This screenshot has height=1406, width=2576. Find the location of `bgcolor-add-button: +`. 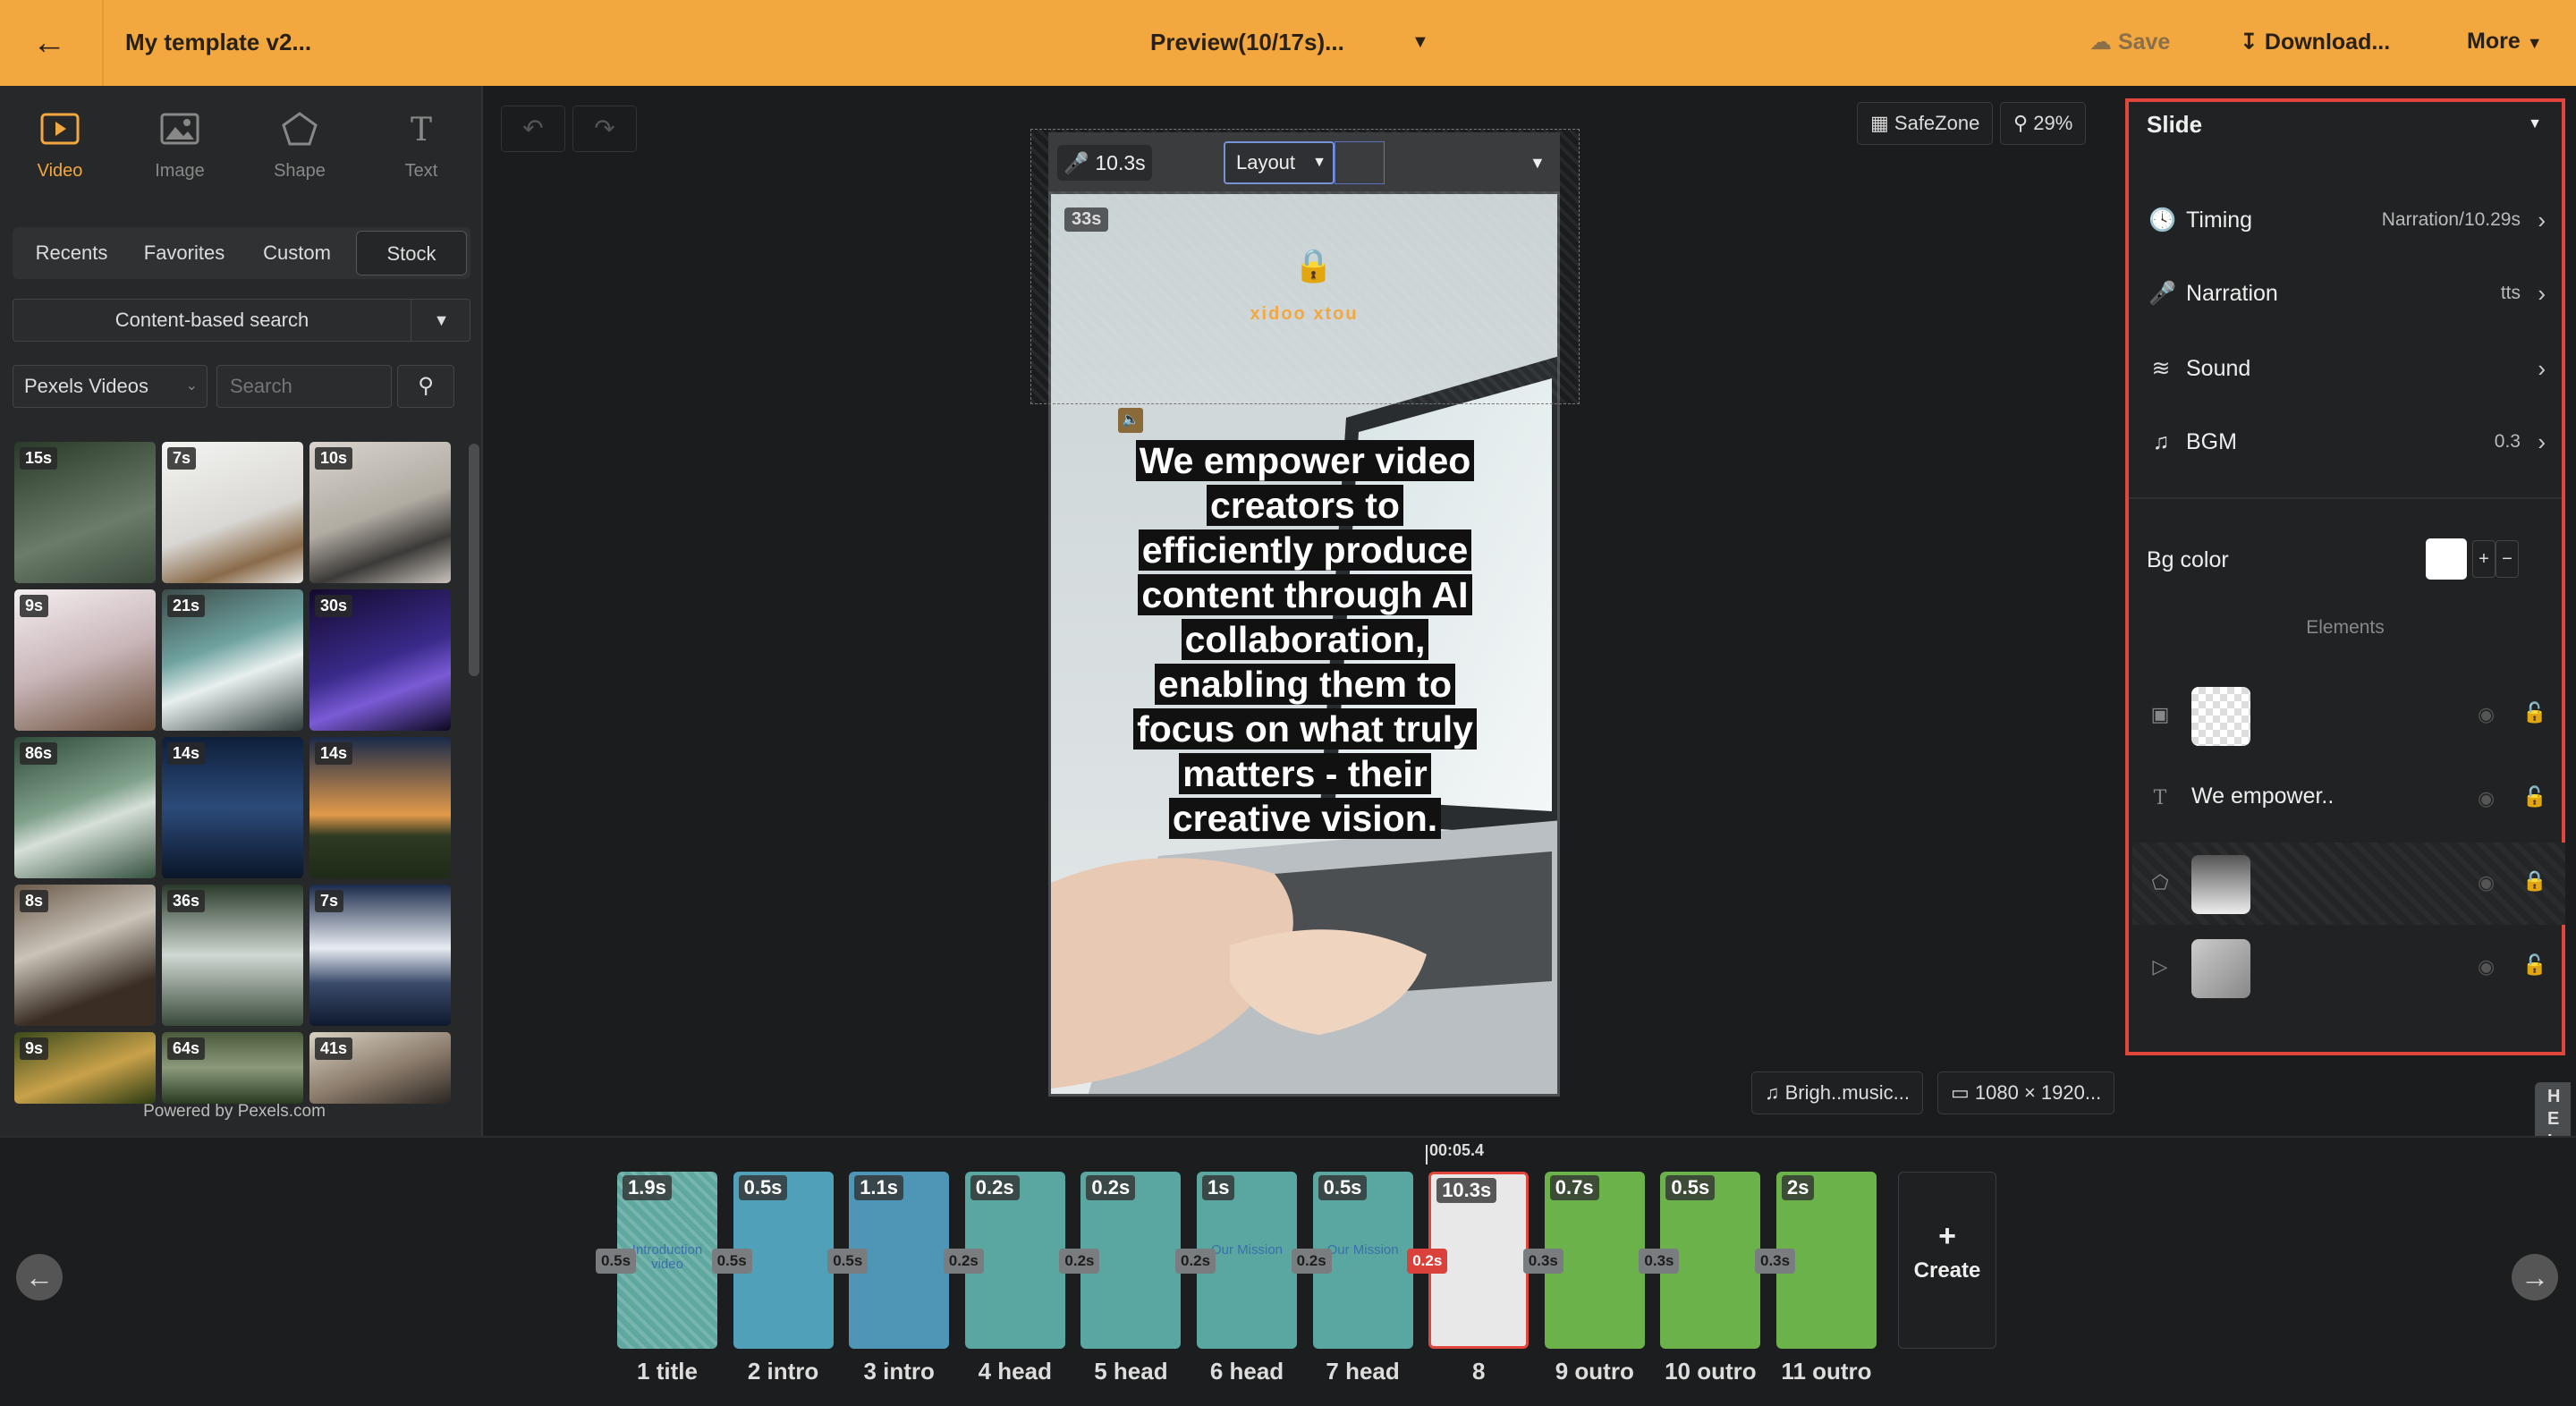

bgcolor-add-button: + is located at coordinates (2484, 559).